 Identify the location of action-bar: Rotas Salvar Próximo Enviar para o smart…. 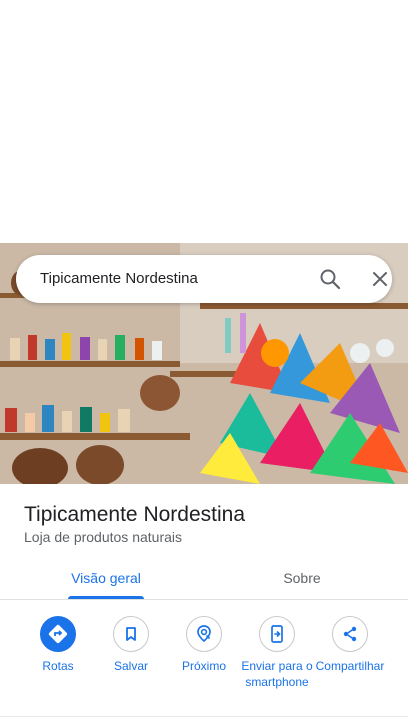
(204, 662).